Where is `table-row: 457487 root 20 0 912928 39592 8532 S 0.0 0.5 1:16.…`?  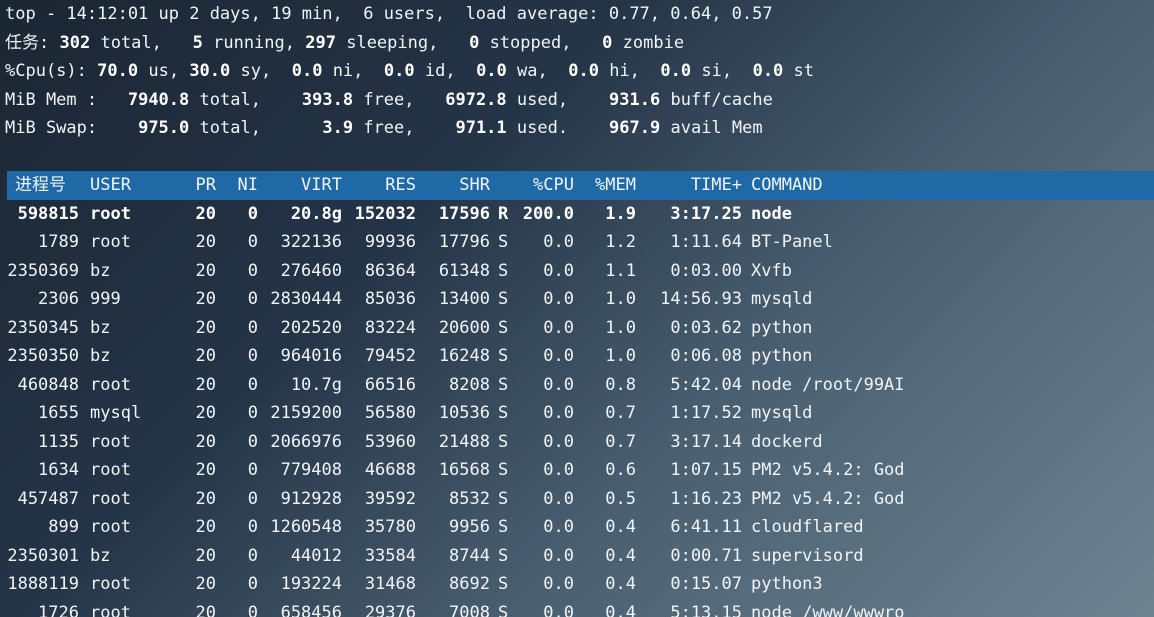
table-row: 457487 root 20 0 912928 39592 8532 S 0.0 0.5 1:16.… is located at coordinates (577, 499).